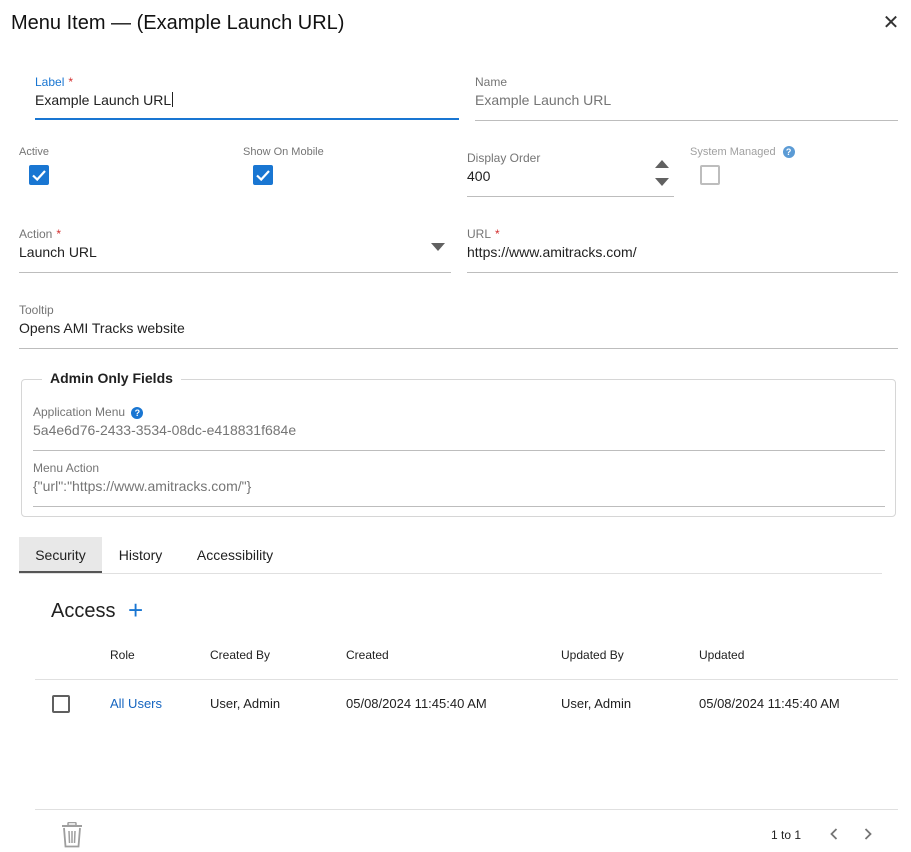 Image resolution: width=911 pixels, height=852 pixels. I want to click on url-label: URL *, so click(483, 234).